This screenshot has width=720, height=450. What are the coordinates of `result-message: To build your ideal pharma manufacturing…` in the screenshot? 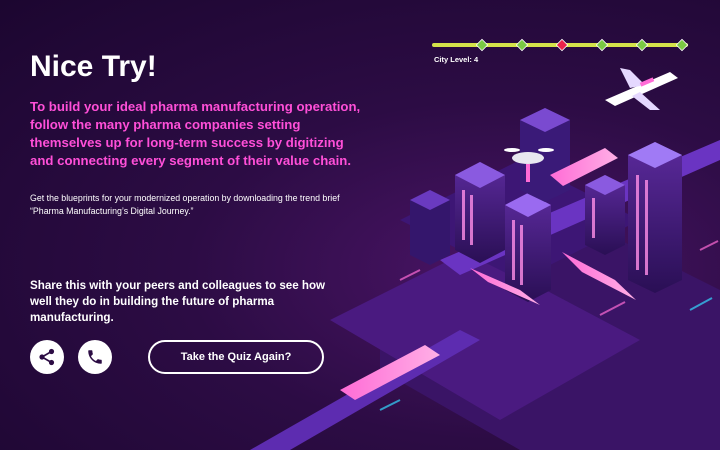 It's located at (195, 133).